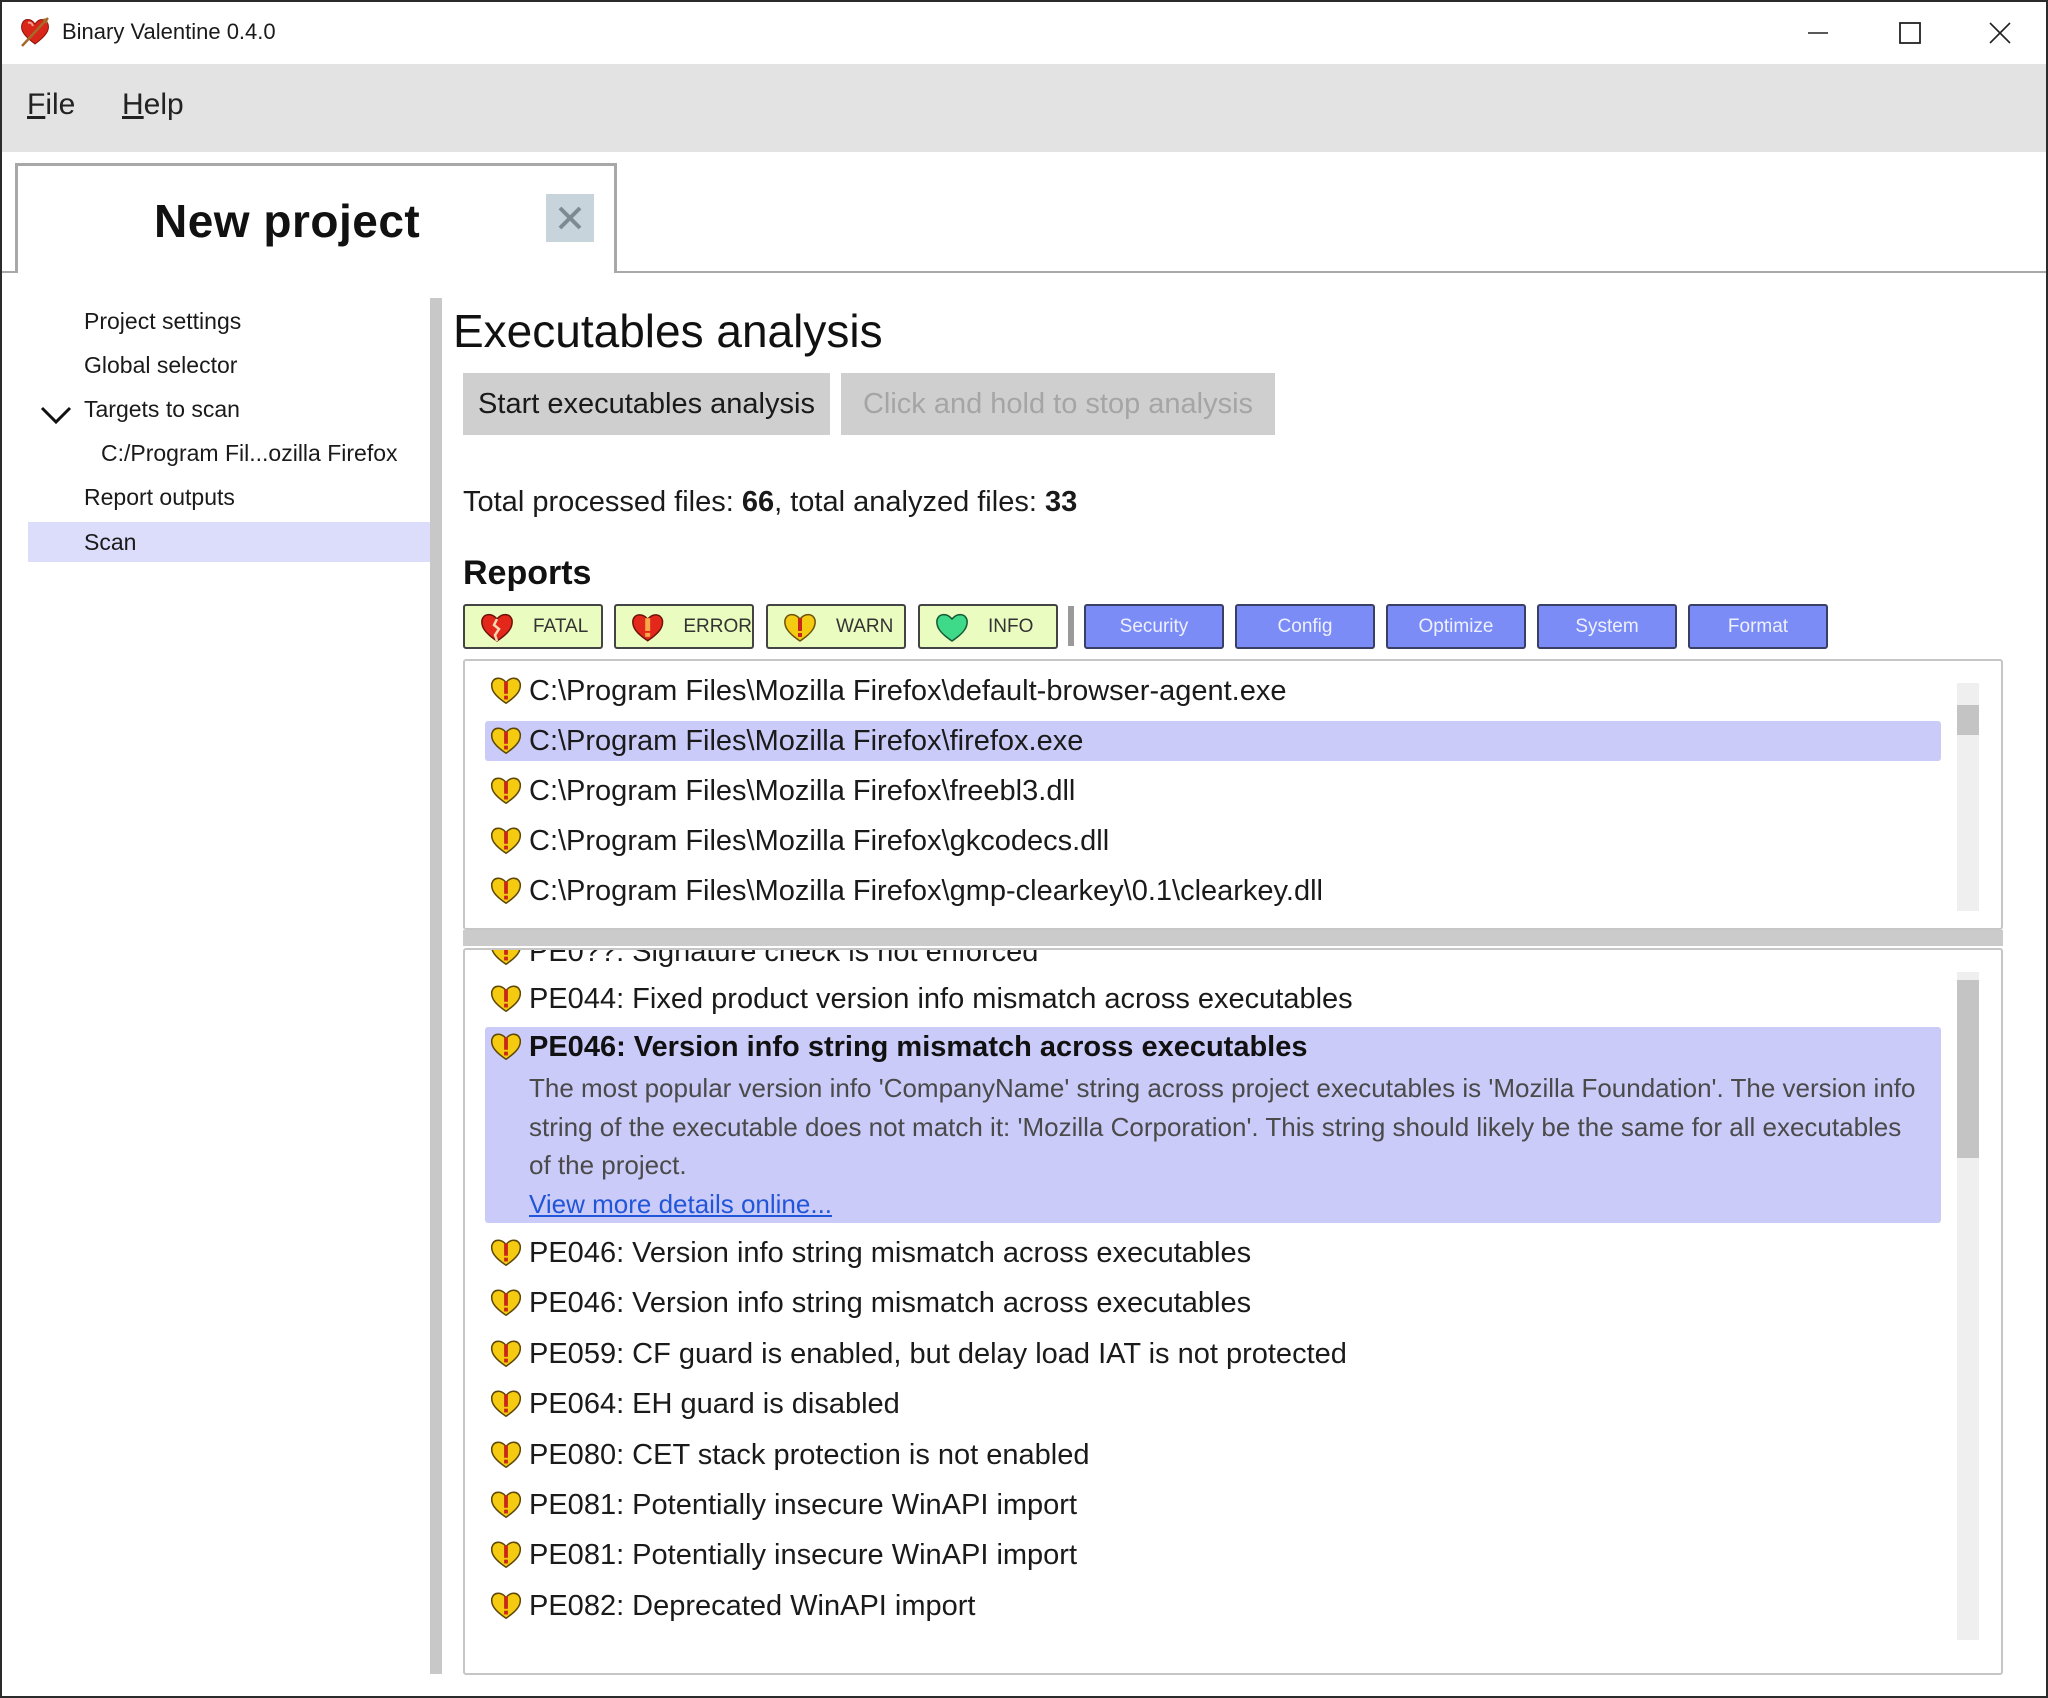  I want to click on start-analysis-button: Start executables analysis, so click(646, 404).